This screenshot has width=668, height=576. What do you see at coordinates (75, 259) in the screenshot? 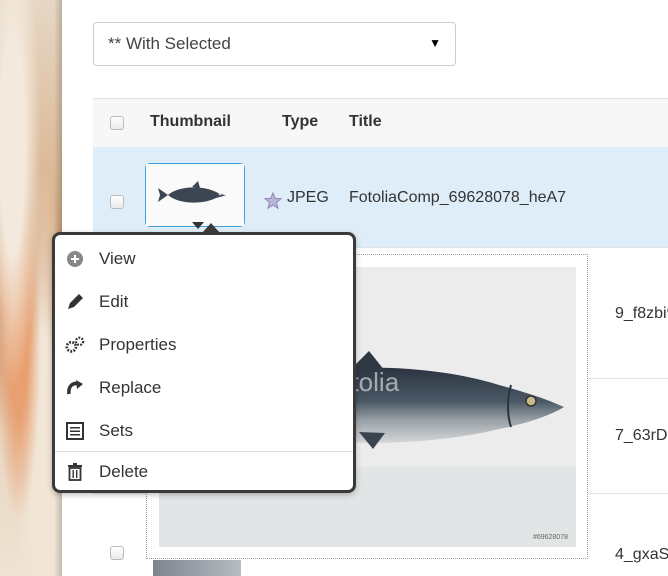
I see `plus-circle-icon` at bounding box center [75, 259].